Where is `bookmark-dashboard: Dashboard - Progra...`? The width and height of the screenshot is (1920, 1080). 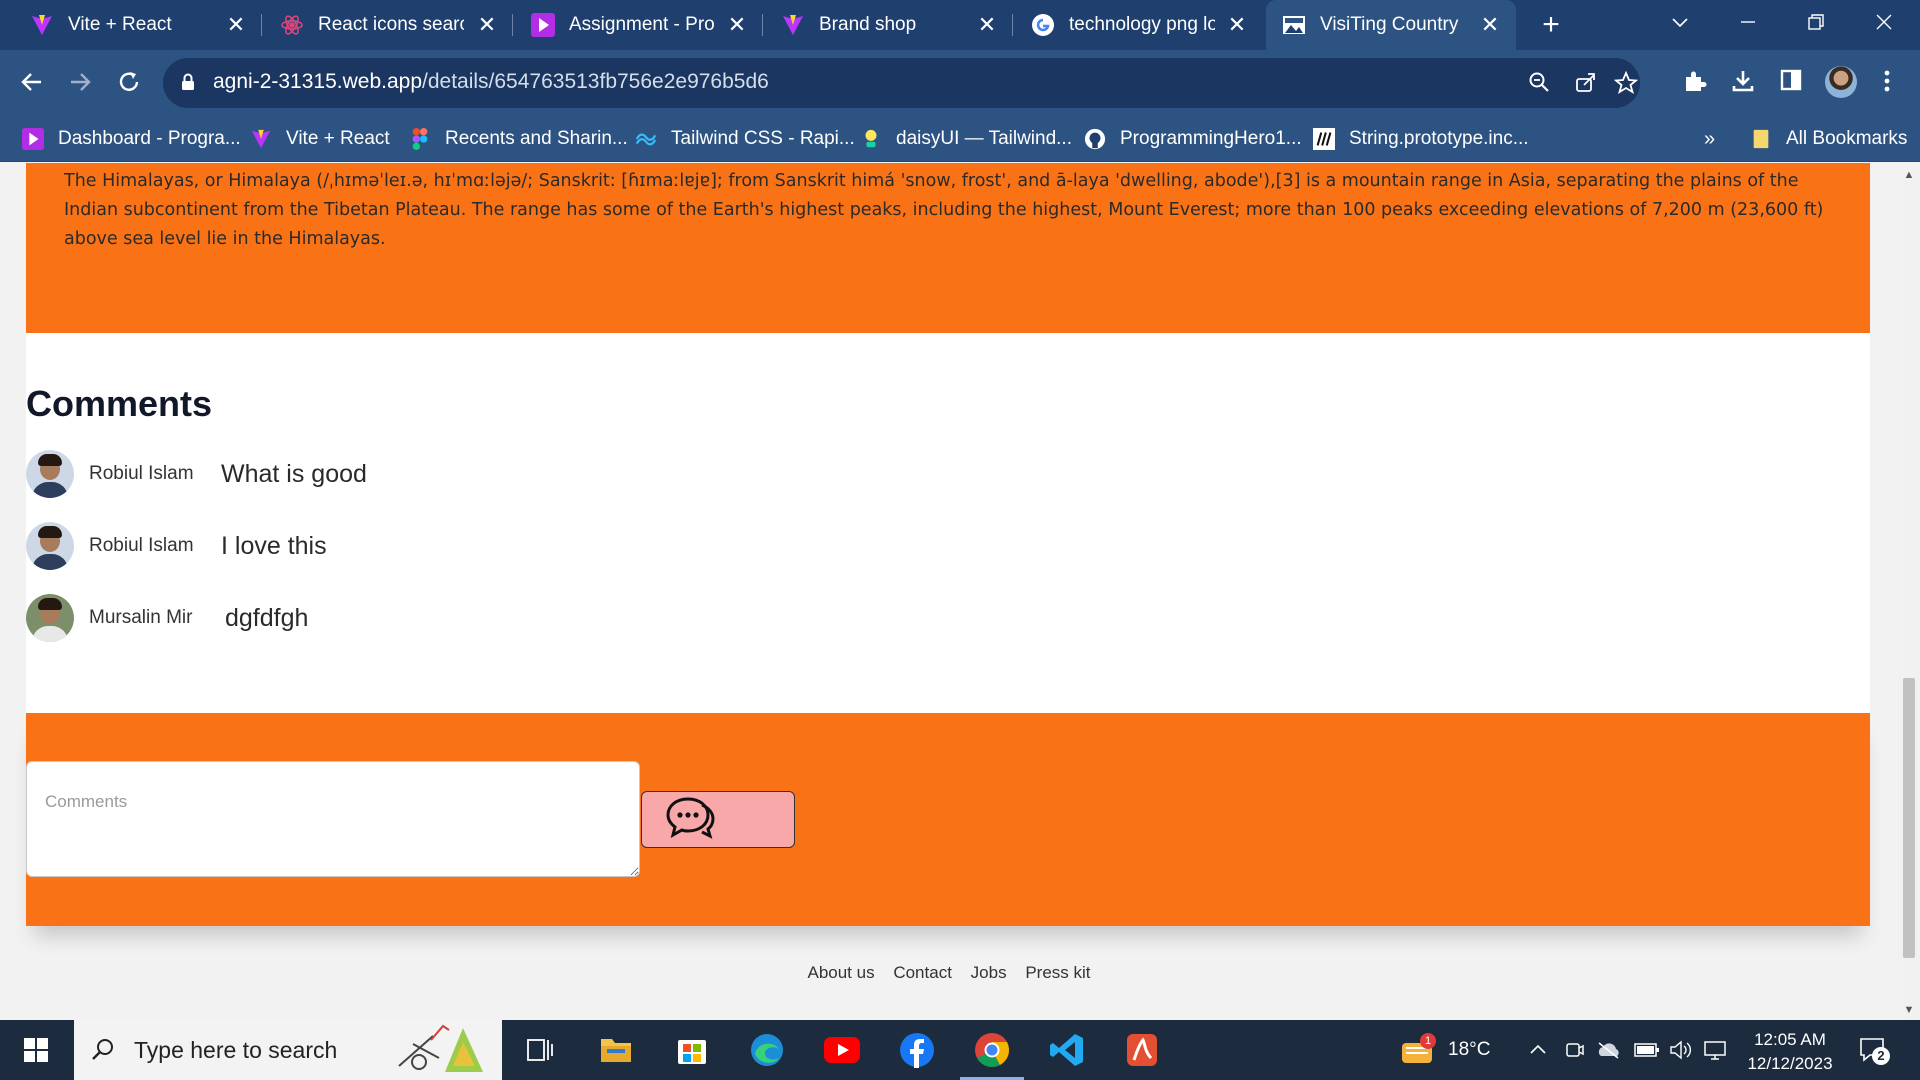 bookmark-dashboard: Dashboard - Progra... is located at coordinates (131, 139).